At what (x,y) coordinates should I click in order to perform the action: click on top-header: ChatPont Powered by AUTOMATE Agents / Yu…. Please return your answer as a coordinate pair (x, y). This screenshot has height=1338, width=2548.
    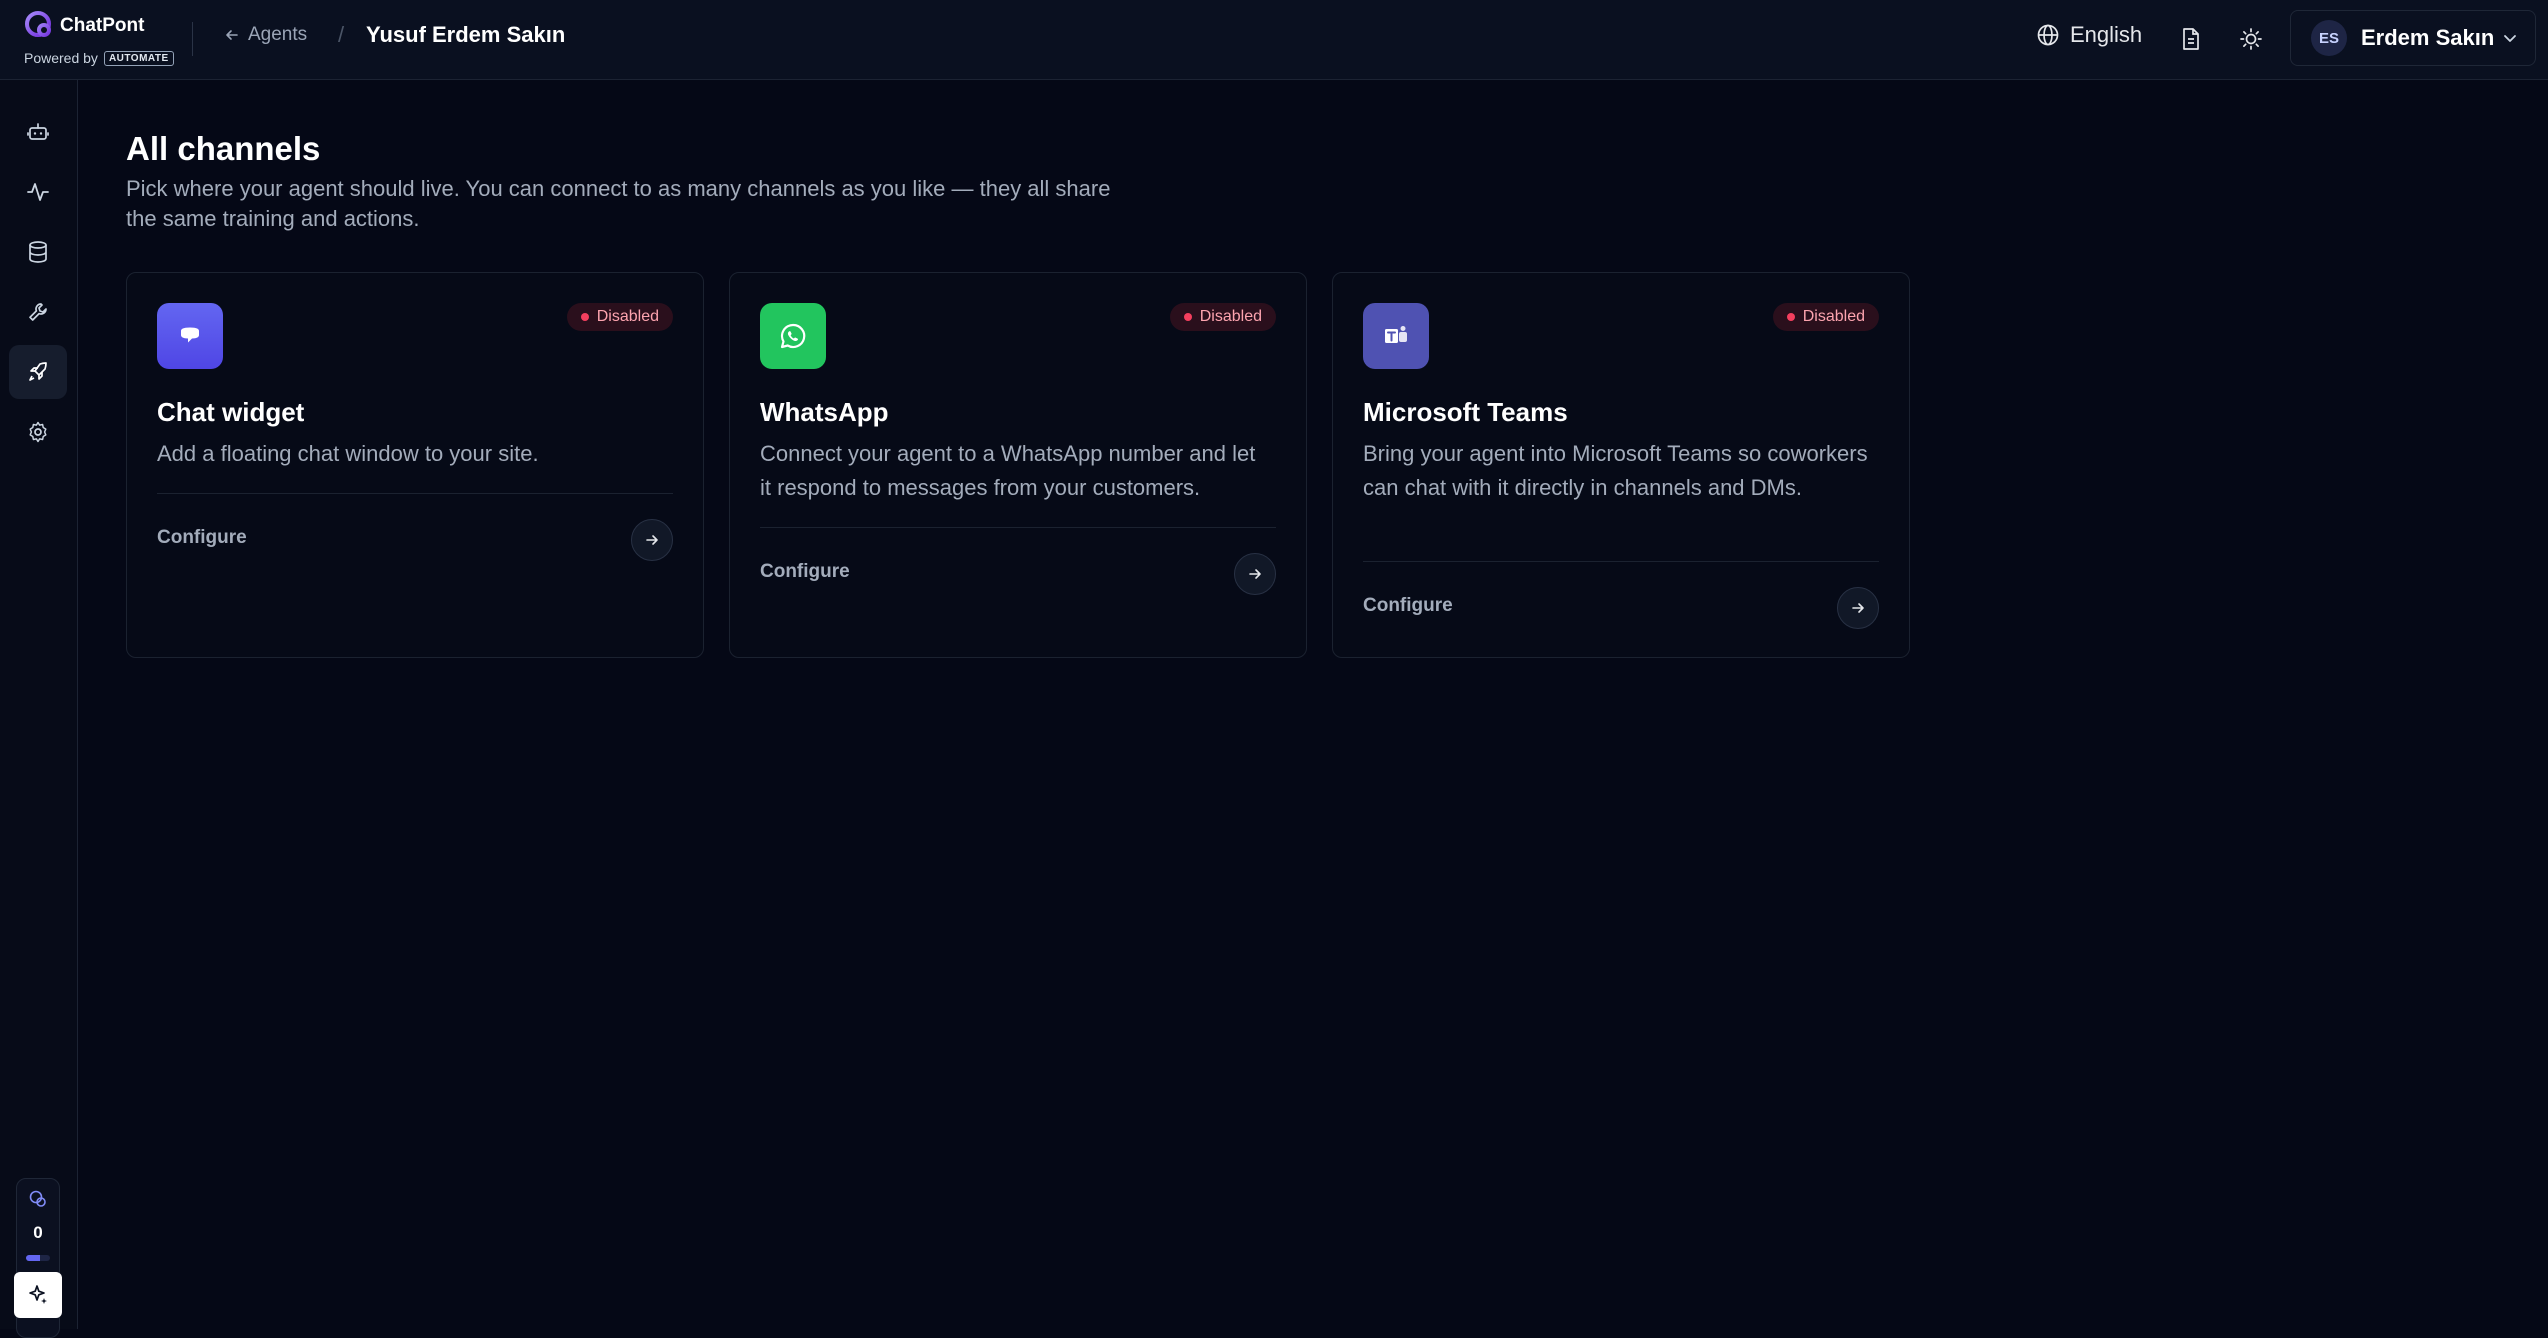
    Looking at the image, I should click on (1274, 40).